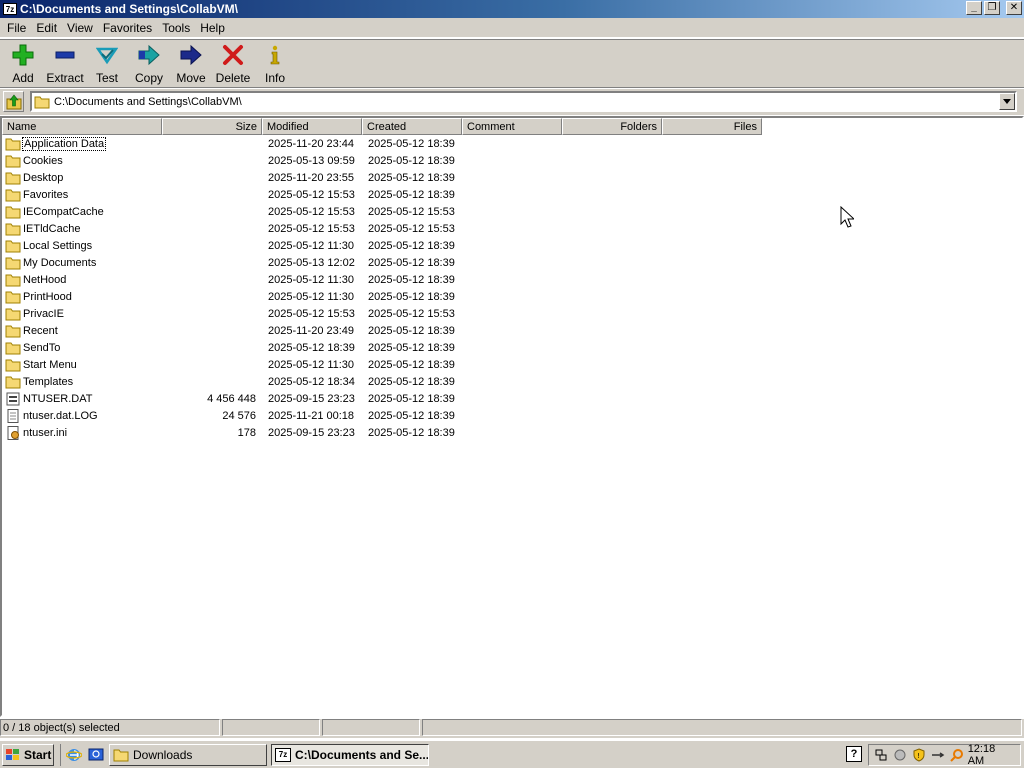 The width and height of the screenshot is (1024, 768). Describe the element at coordinates (246, 432) in the screenshot. I see `file-size: 178` at that location.